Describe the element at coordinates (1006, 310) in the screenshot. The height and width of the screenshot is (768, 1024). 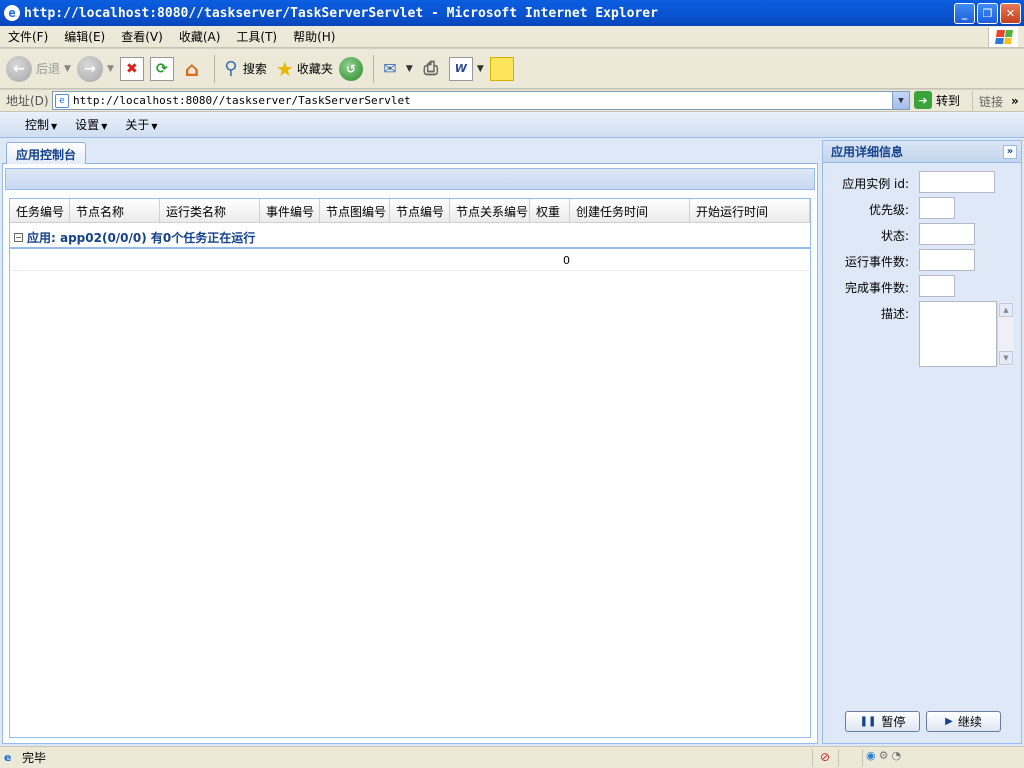
I see `scroll-up-icon: ▲` at that location.